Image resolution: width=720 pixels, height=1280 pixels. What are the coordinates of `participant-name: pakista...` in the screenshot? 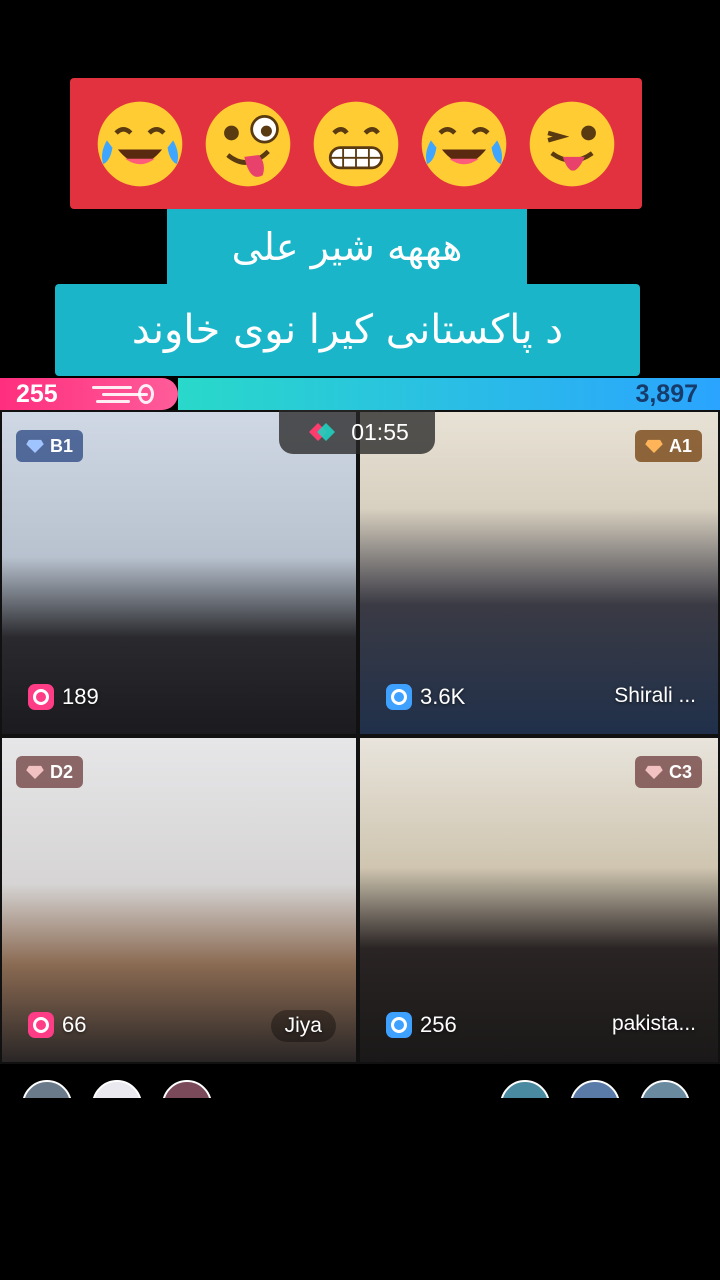 It's located at (654, 1024).